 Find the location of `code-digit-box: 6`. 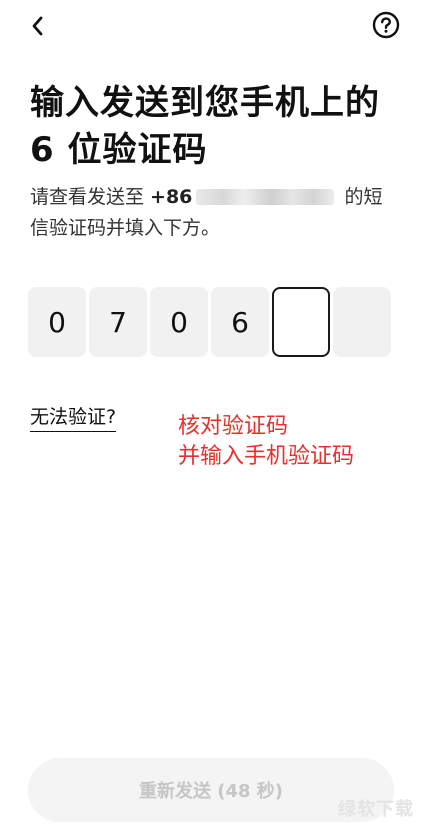

code-digit-box: 6 is located at coordinates (240, 322).